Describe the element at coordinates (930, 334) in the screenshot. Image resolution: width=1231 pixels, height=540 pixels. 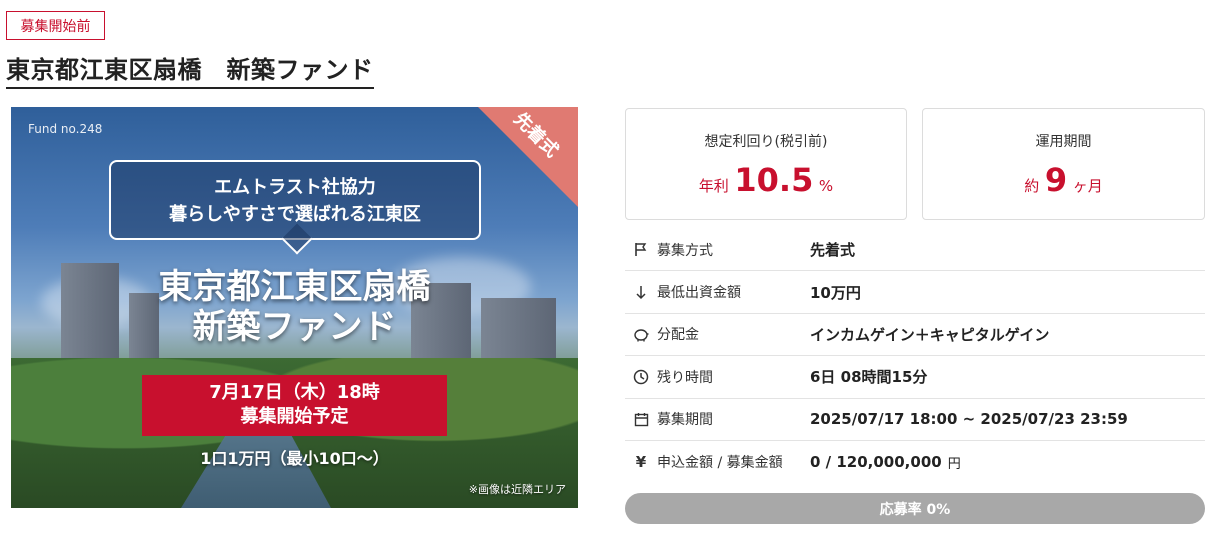
I see `info-value: インカムゲイン＋キャピタルゲイン` at that location.